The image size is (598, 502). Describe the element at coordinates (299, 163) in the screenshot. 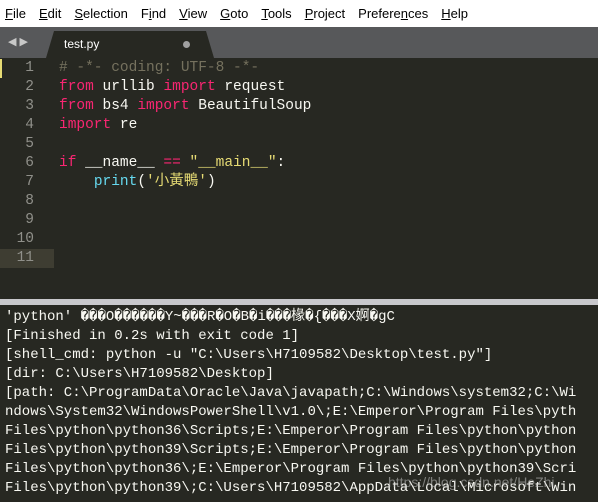

I see `code-line: 6 if __name__ == "__main__":` at that location.